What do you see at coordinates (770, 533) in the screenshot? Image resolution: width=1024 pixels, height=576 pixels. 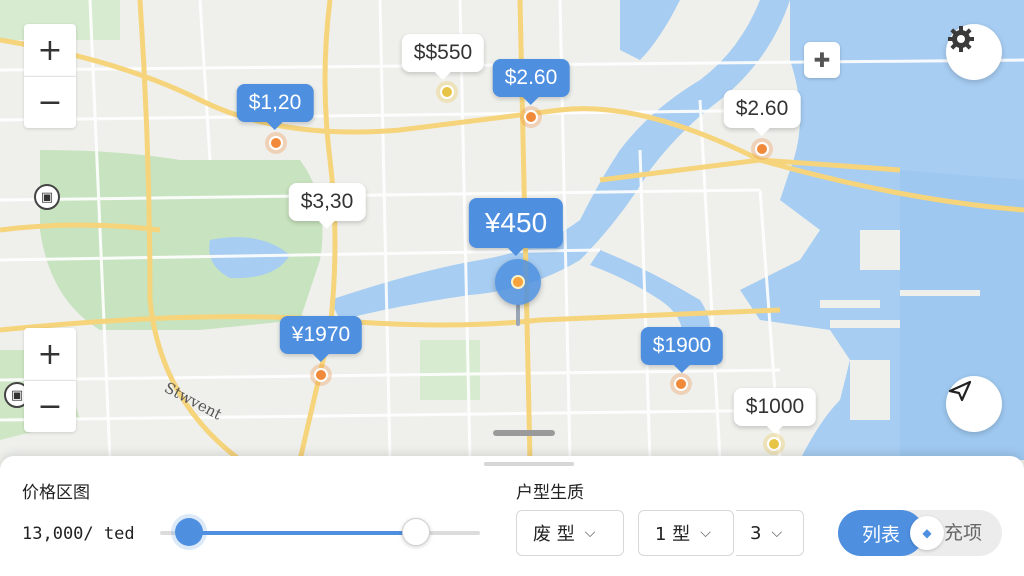 I see `bath-count-select: 3 ⌵` at bounding box center [770, 533].